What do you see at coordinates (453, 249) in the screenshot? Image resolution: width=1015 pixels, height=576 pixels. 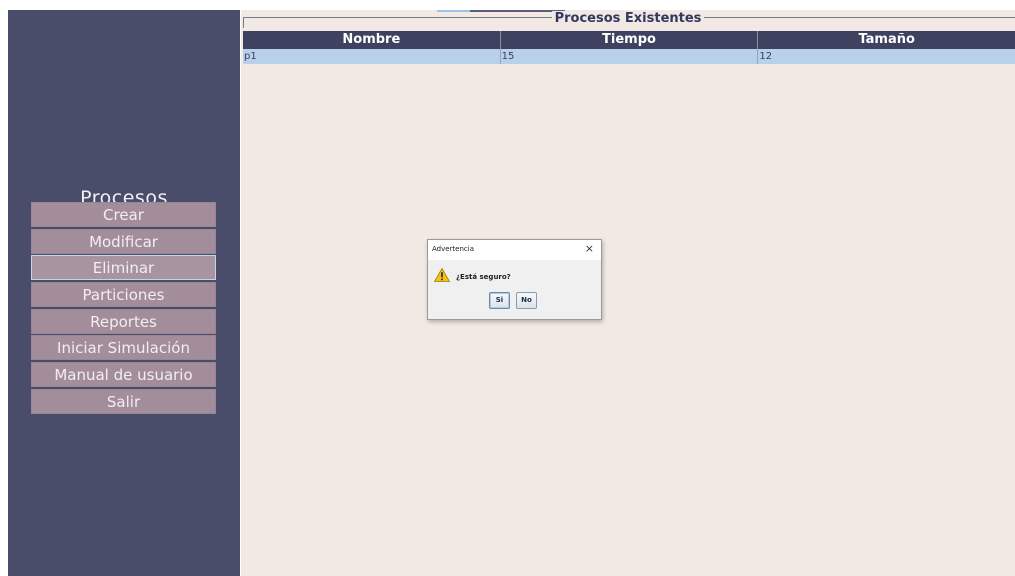 I see `dialog-title: Advertencia` at bounding box center [453, 249].